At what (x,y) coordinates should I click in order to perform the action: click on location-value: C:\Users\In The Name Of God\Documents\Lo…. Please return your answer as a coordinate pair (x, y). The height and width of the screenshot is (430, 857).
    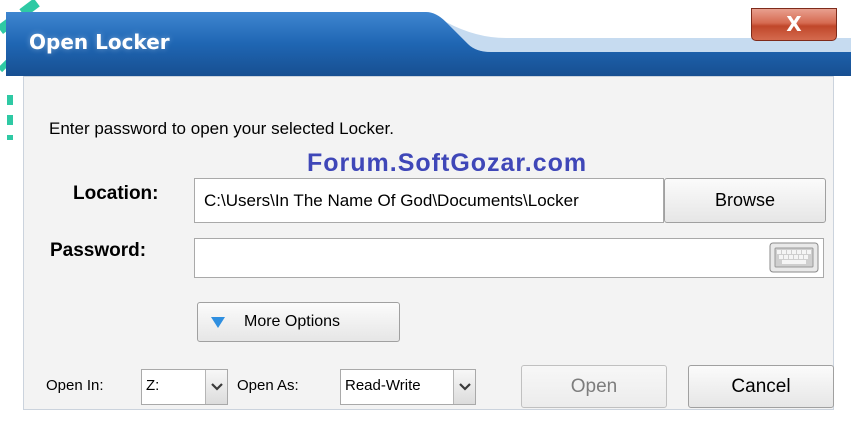
    Looking at the image, I should click on (391, 200).